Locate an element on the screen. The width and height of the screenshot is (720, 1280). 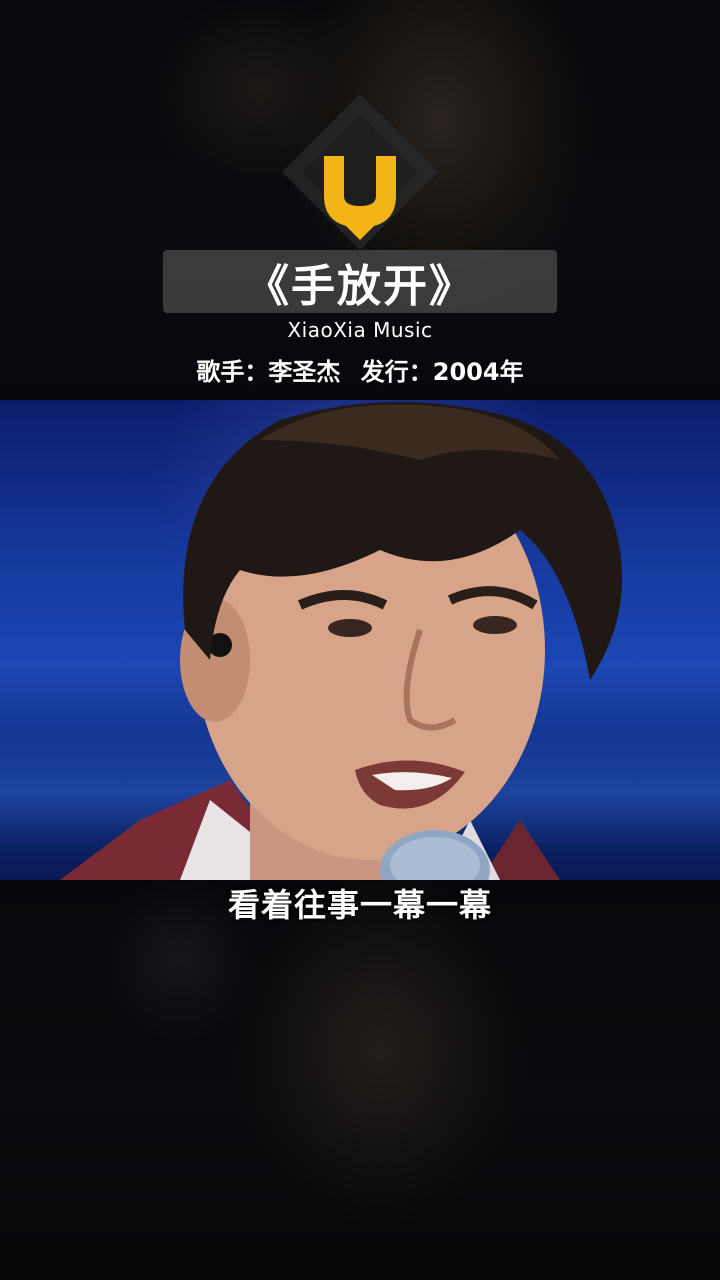
lyric-subtitle: 看着往事一幕一幕 is located at coordinates (359, 905).